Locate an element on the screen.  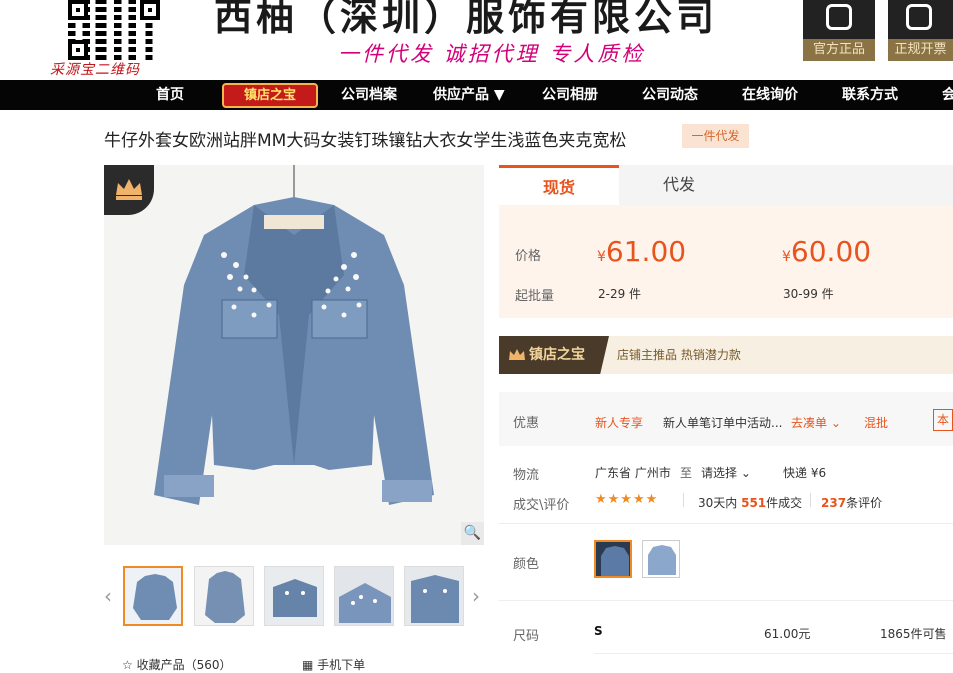
ship-to-select: 请选择 ⌄ is located at coordinates (726, 472).